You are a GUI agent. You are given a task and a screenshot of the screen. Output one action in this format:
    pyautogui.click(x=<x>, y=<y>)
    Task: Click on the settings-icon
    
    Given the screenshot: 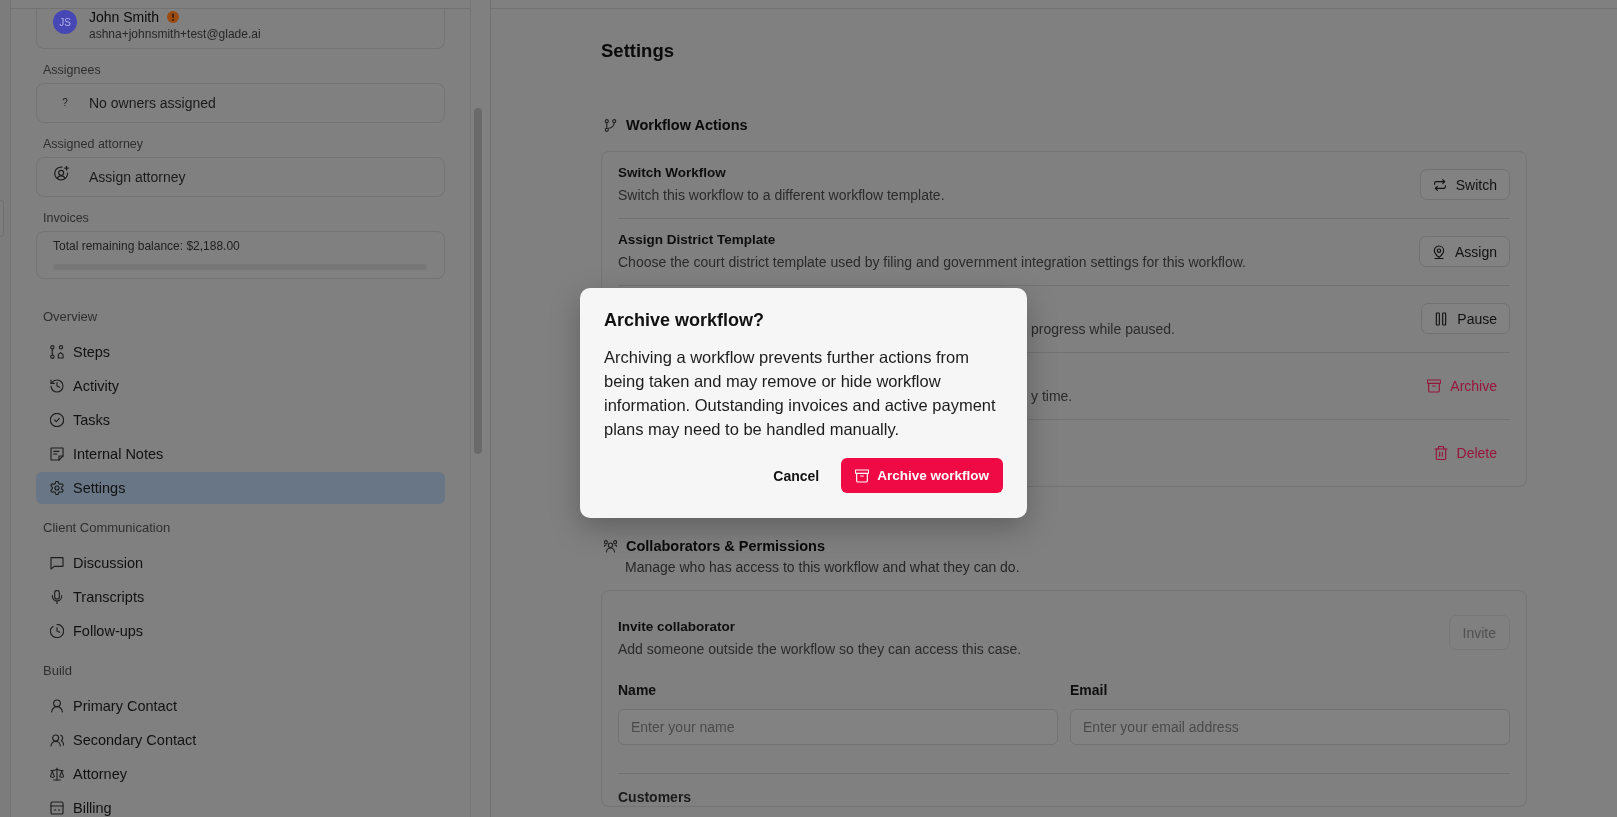 What is the action you would take?
    pyautogui.click(x=57, y=488)
    